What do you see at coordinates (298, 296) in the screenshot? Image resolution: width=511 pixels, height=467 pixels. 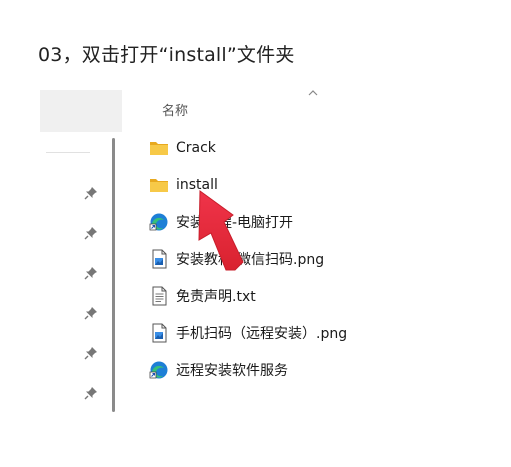 I see `file-row-disclaimer-txt: 免责声明.txt` at bounding box center [298, 296].